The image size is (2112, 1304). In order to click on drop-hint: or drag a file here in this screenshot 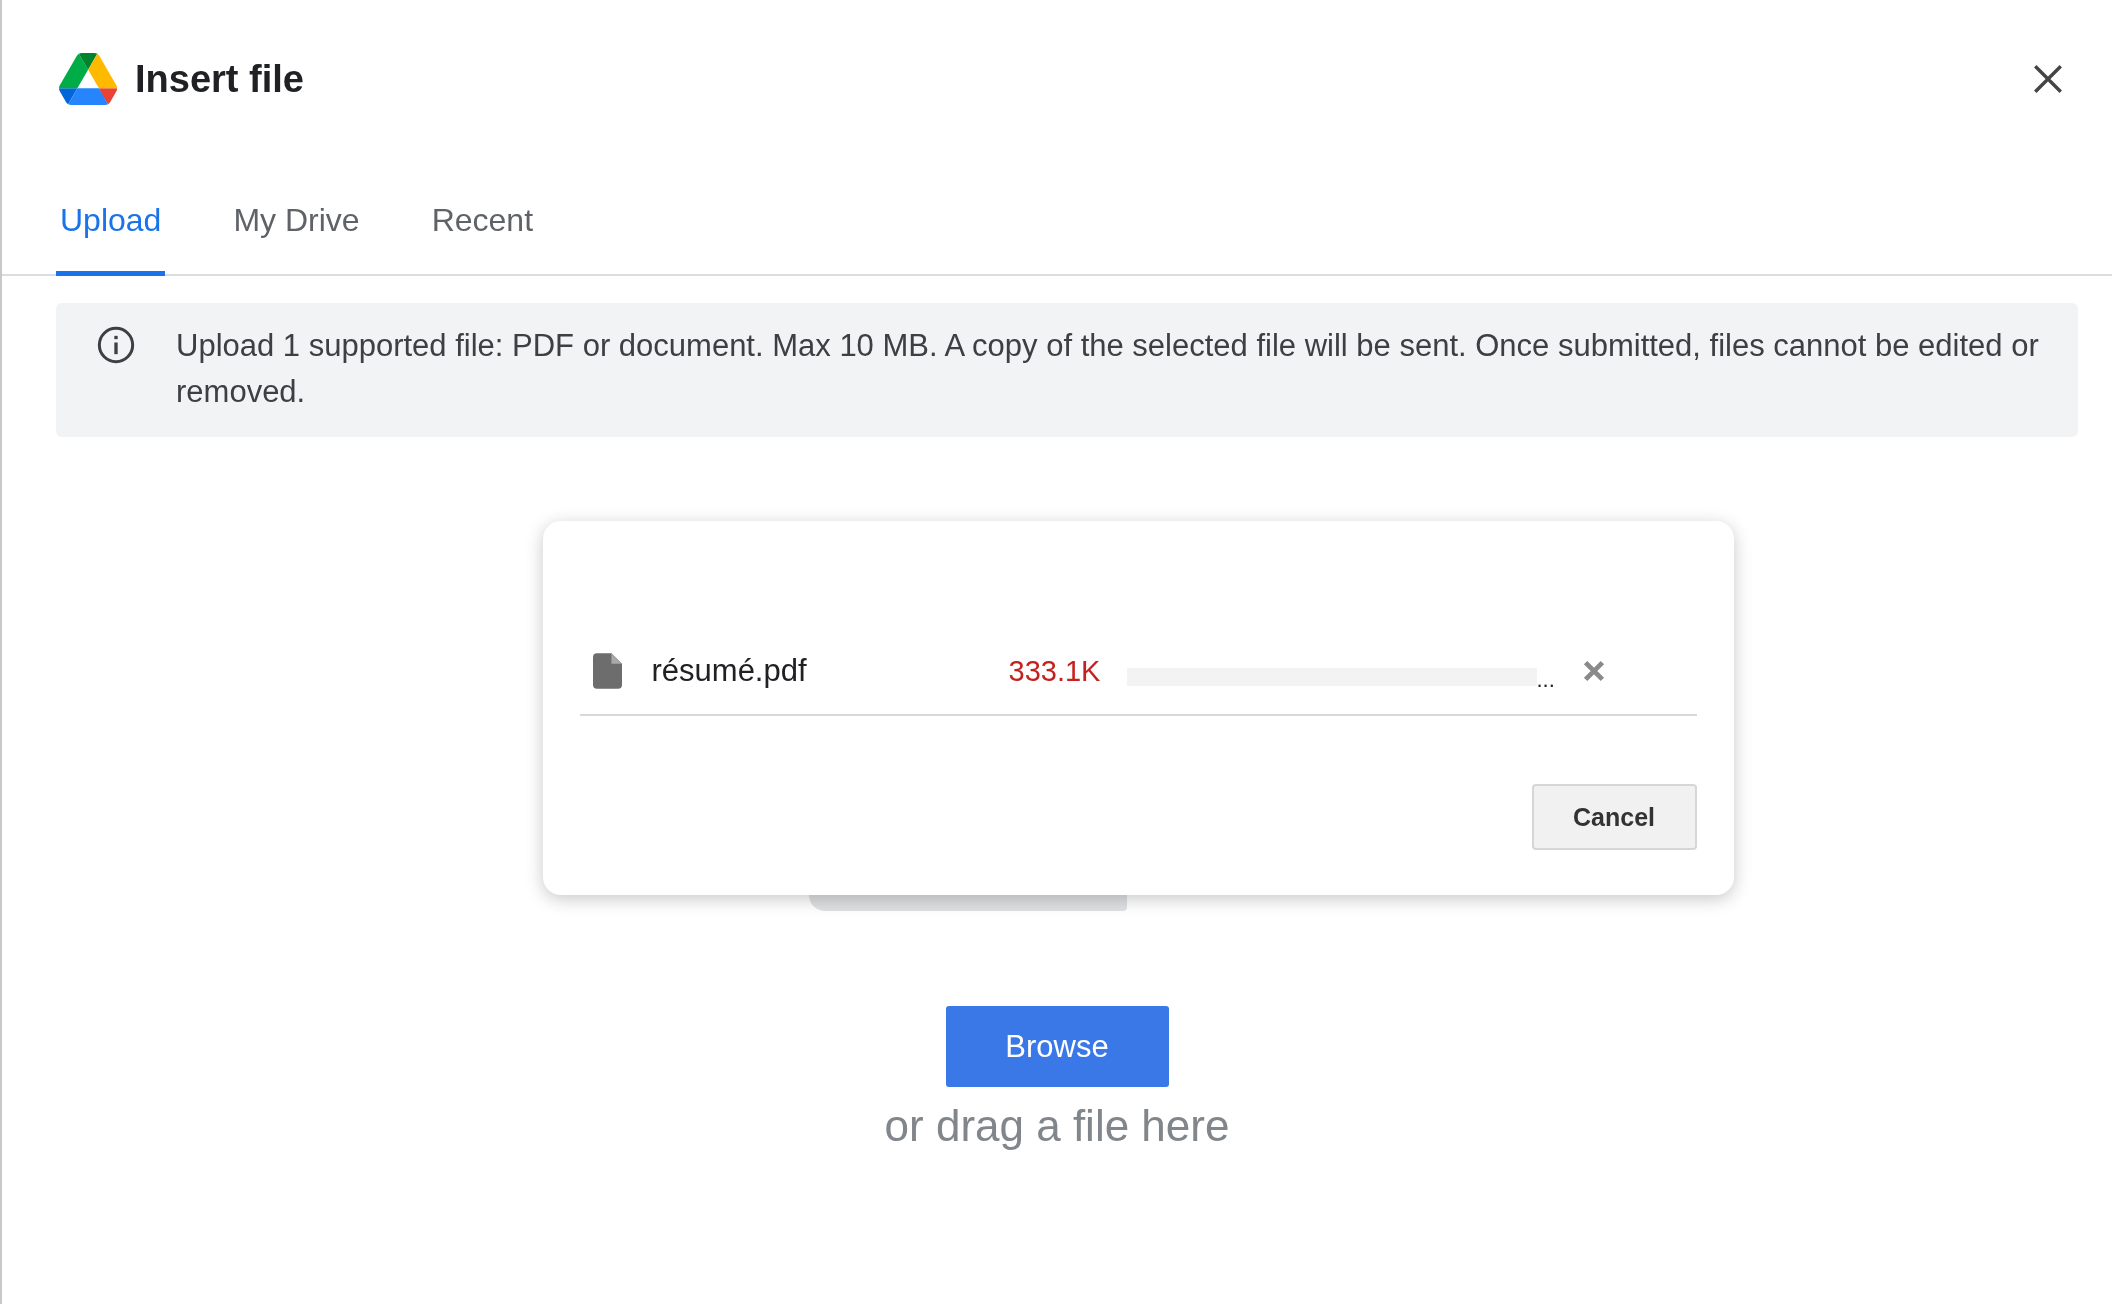, I will do `click(1057, 1126)`.